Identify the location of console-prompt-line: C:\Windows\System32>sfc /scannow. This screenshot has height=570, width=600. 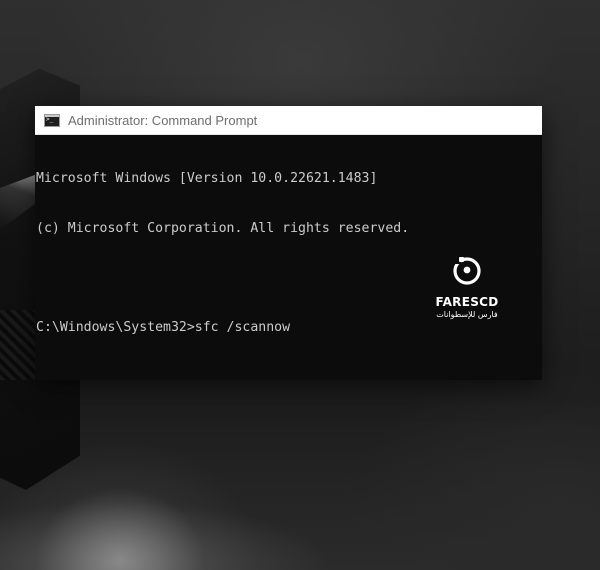
(163, 327).